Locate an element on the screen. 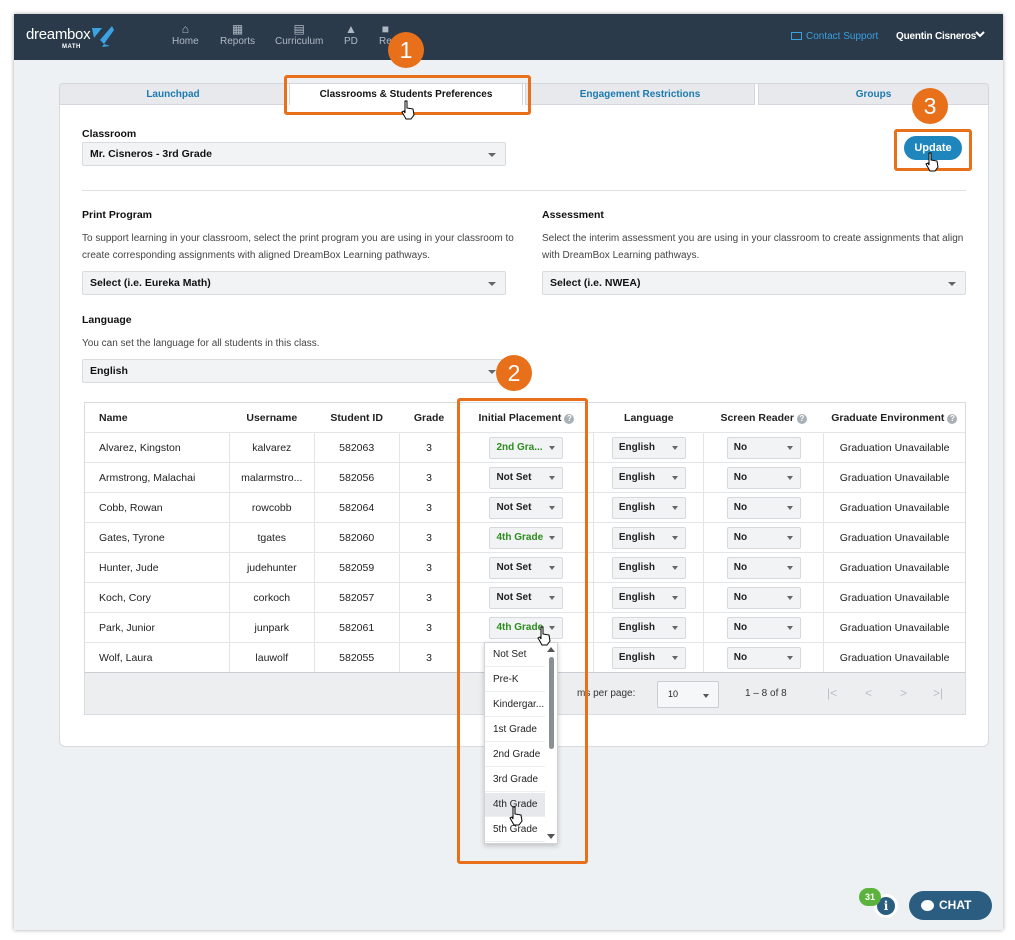 This screenshot has height=940, width=1015. chat-button: CHAT is located at coordinates (950, 905).